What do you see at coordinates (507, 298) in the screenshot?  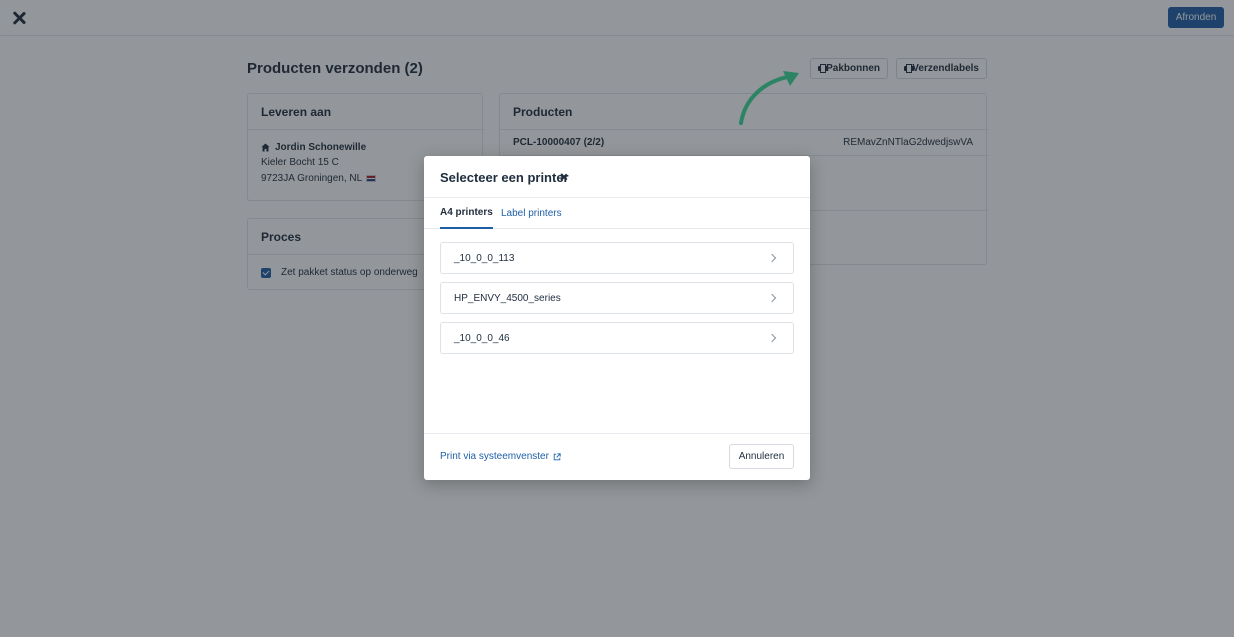 I see `printer-name: HP_ENVY_4500_series` at bounding box center [507, 298].